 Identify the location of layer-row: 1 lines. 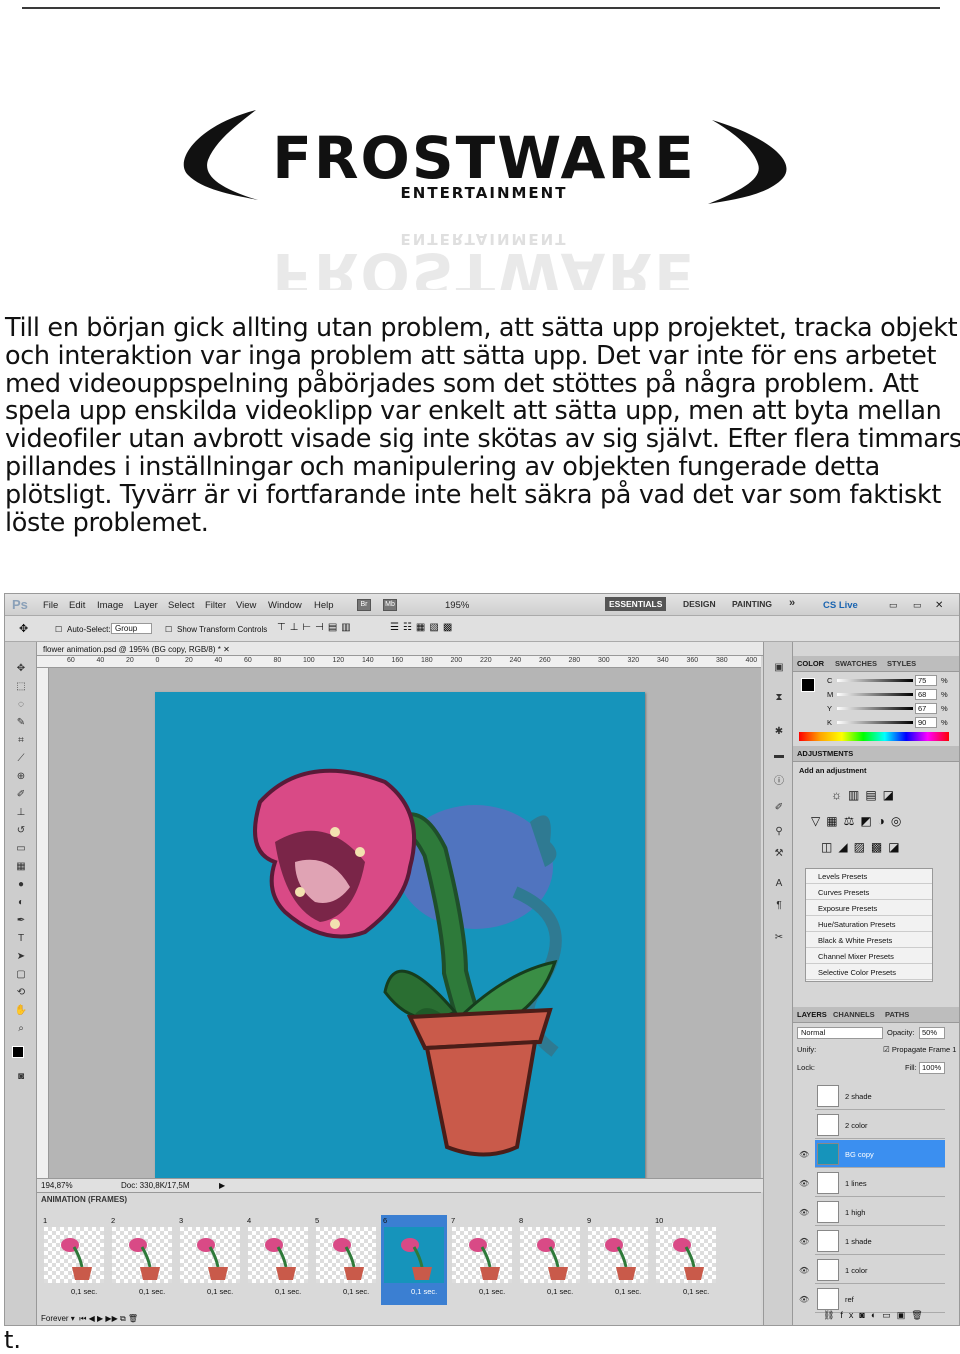
(880, 1183).